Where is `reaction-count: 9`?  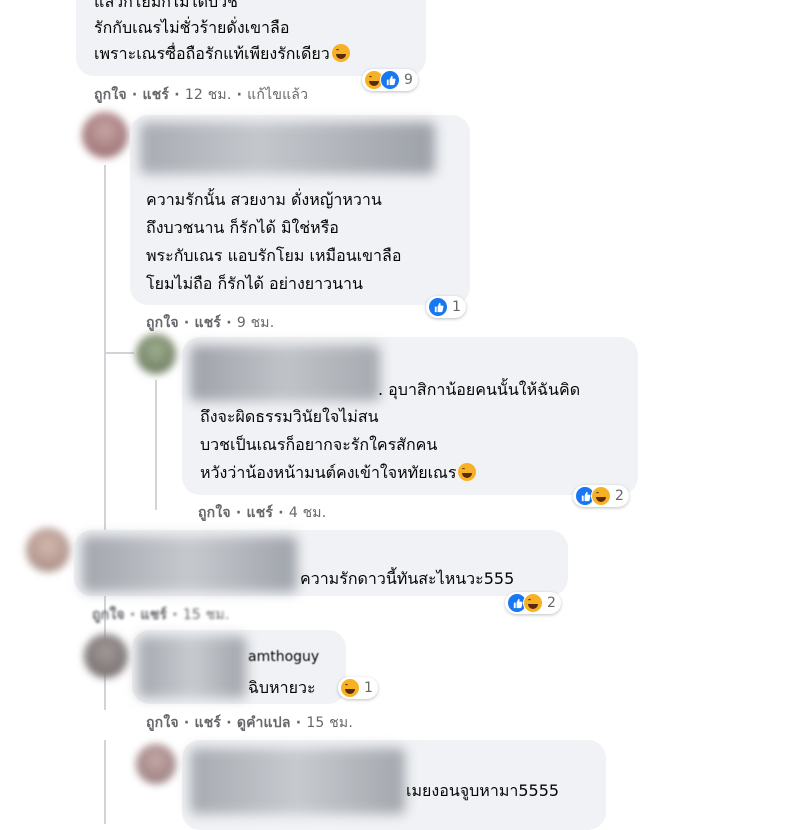 reaction-count: 9 is located at coordinates (408, 80).